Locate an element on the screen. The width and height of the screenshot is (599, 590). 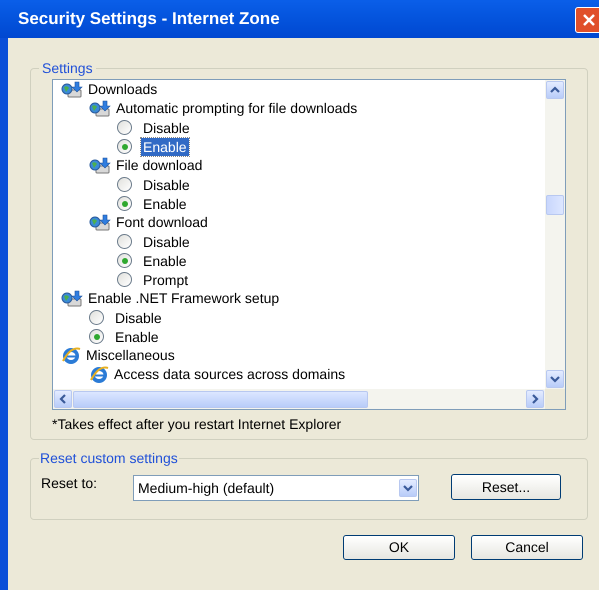
restart-note: *Takes effect after you restart Internet Explorer is located at coordinates (197, 424).